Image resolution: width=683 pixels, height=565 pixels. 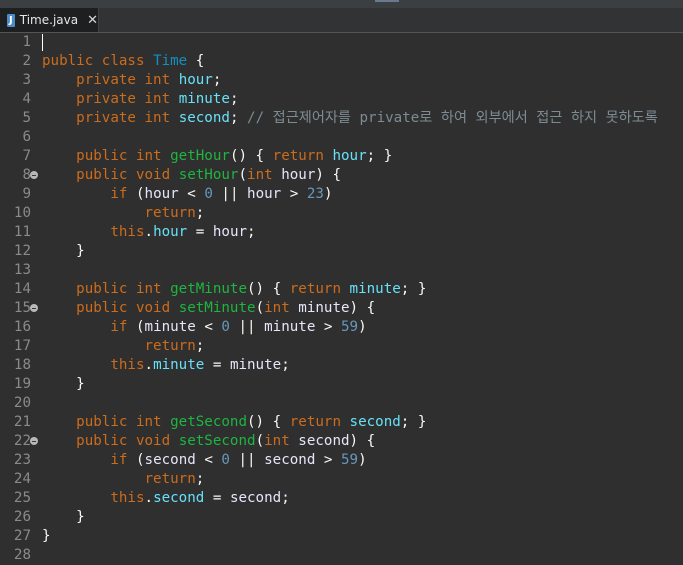 I want to click on line-number: 18, so click(x=22, y=365).